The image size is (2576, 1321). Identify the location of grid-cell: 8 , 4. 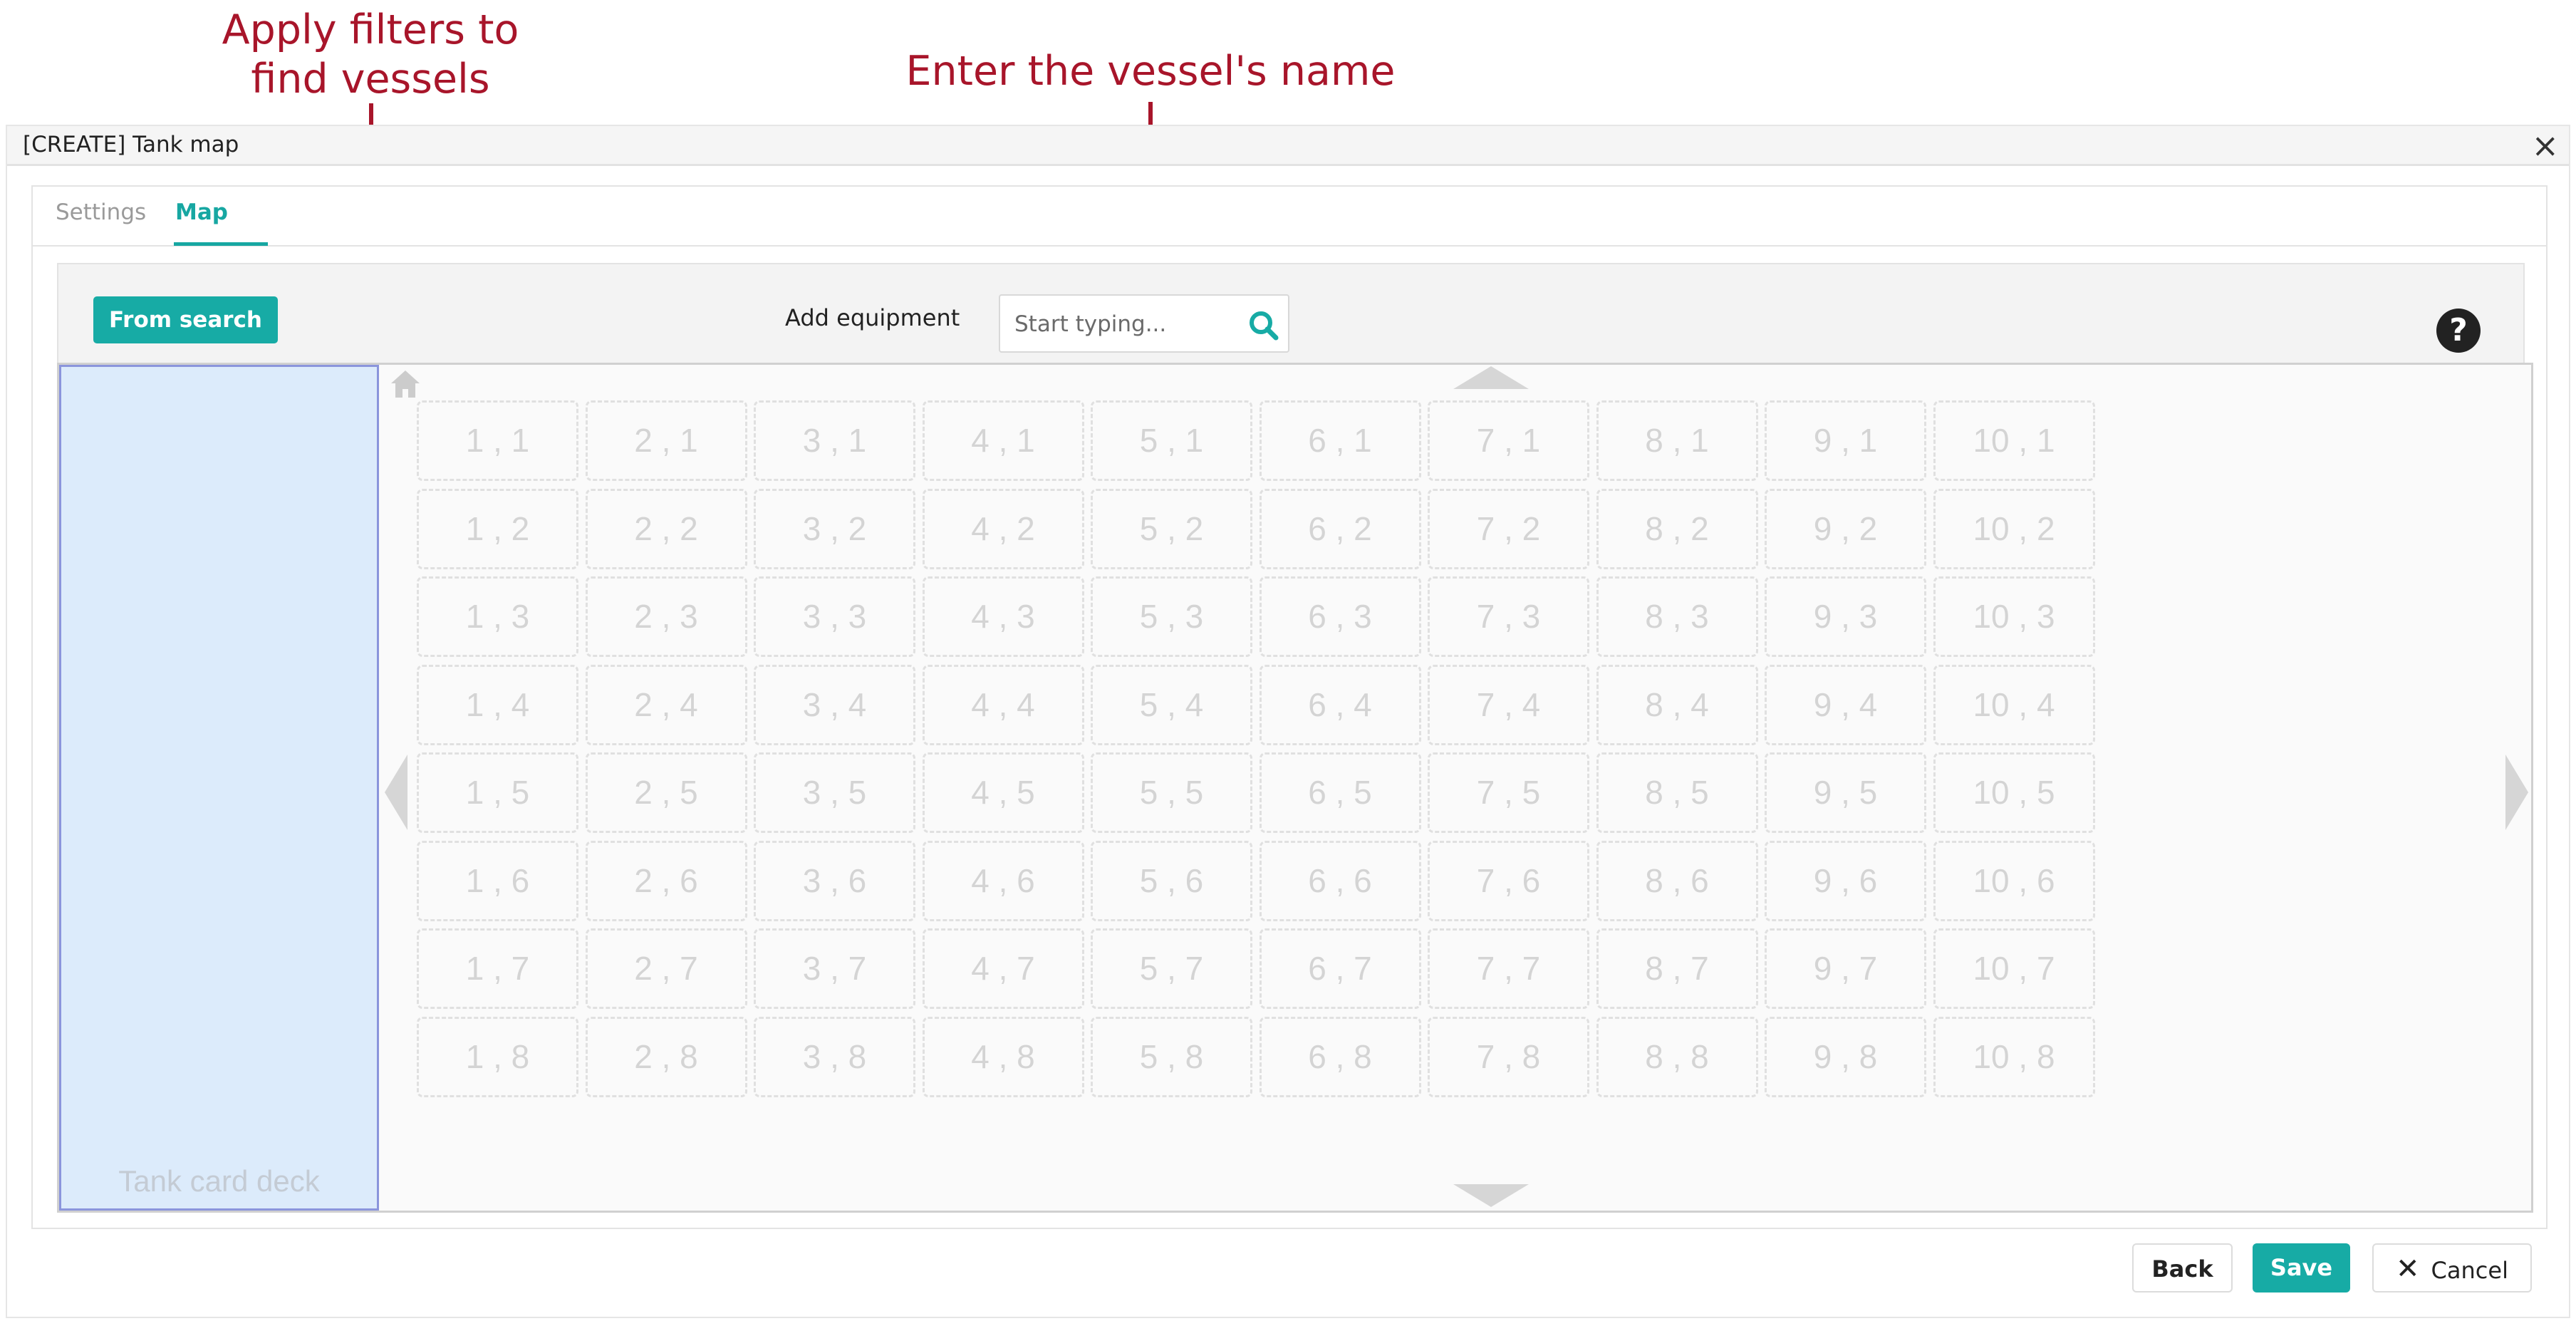
(1677, 704).